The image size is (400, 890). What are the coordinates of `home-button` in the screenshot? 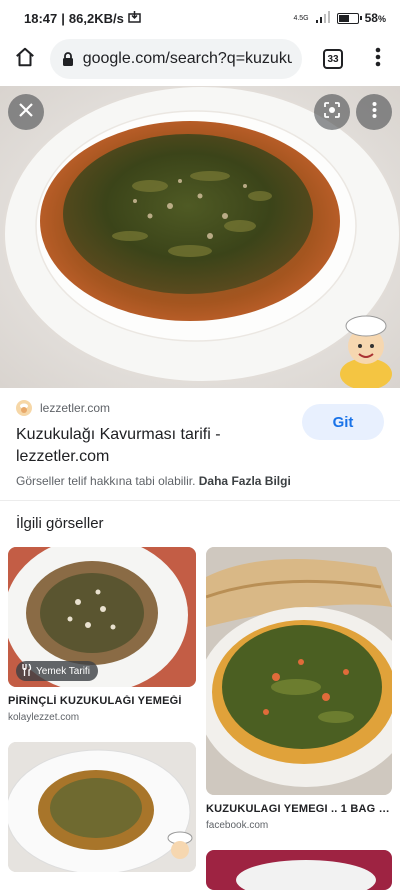 It's located at (25, 59).